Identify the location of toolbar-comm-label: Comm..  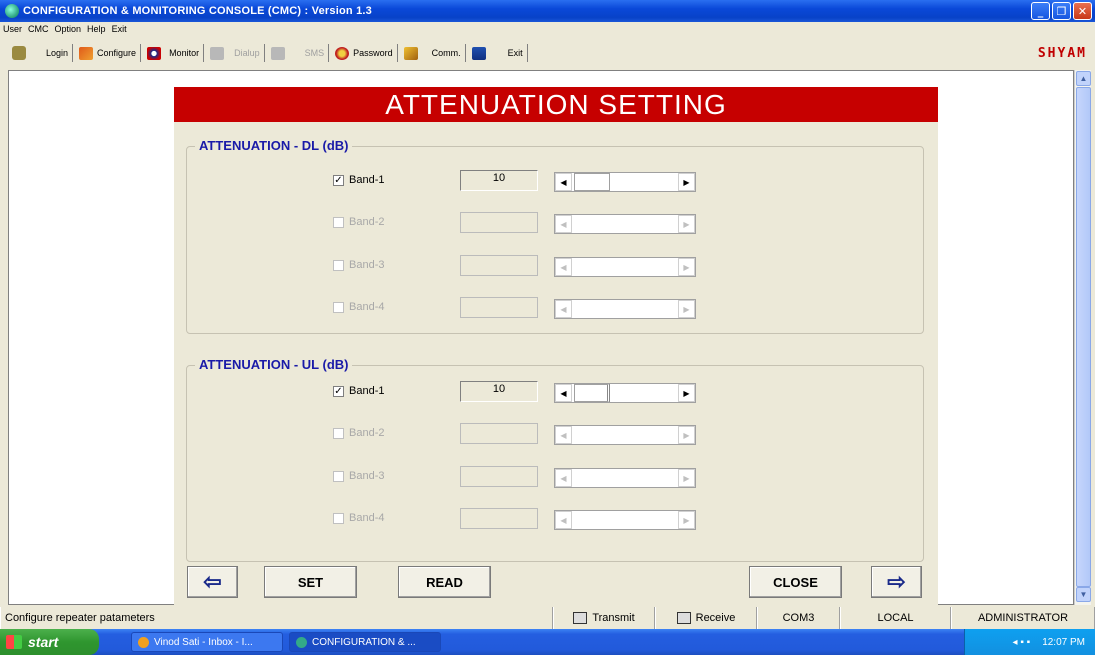
(446, 53).